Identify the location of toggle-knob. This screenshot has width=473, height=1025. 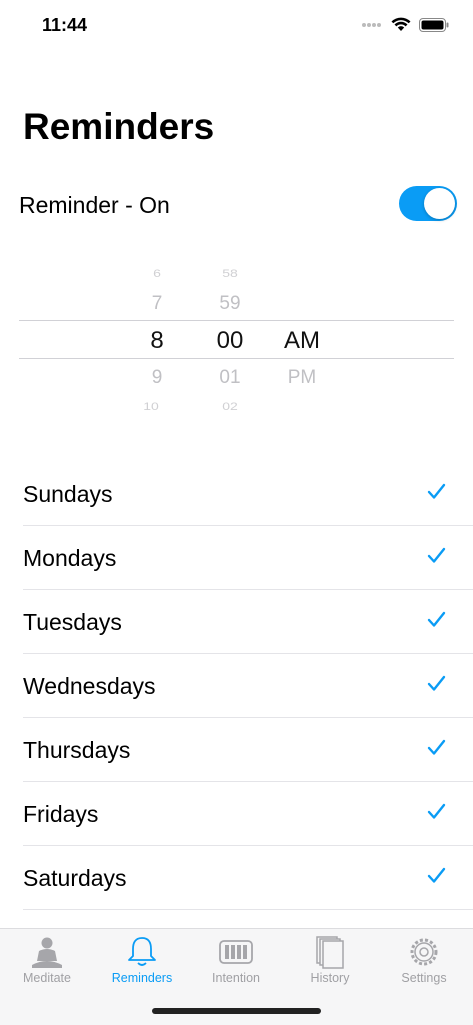
(439, 203).